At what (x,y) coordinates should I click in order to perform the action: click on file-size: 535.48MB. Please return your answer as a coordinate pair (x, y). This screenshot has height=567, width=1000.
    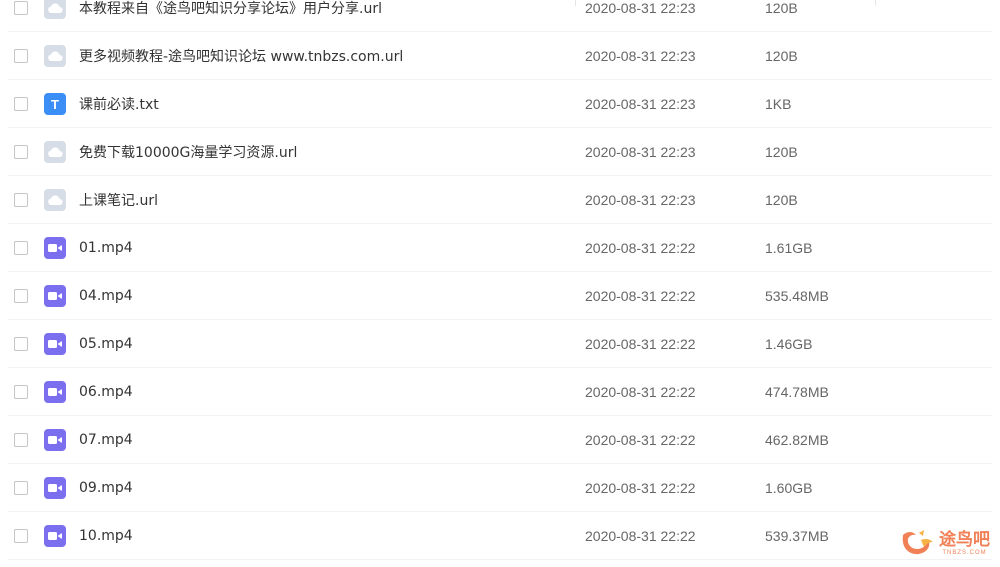
    Looking at the image, I should click on (797, 296).